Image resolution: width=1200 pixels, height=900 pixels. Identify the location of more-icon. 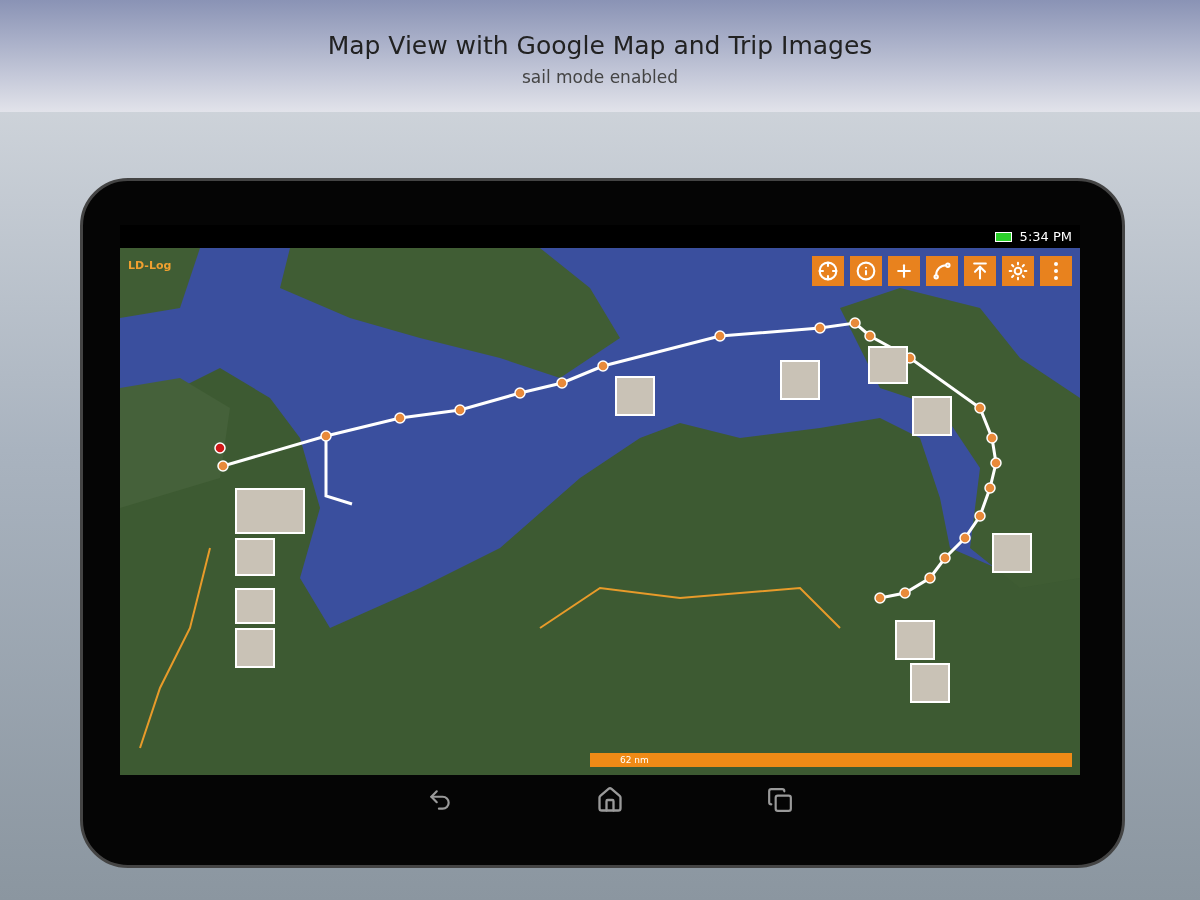
(1056, 271).